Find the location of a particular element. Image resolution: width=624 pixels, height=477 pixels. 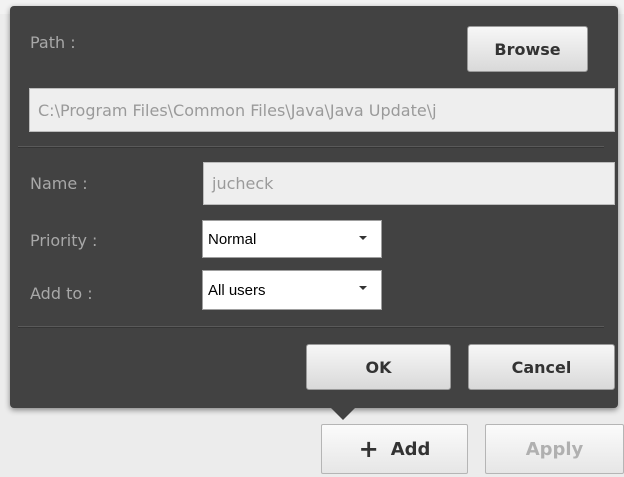

apply-button: Apply is located at coordinates (554, 449).